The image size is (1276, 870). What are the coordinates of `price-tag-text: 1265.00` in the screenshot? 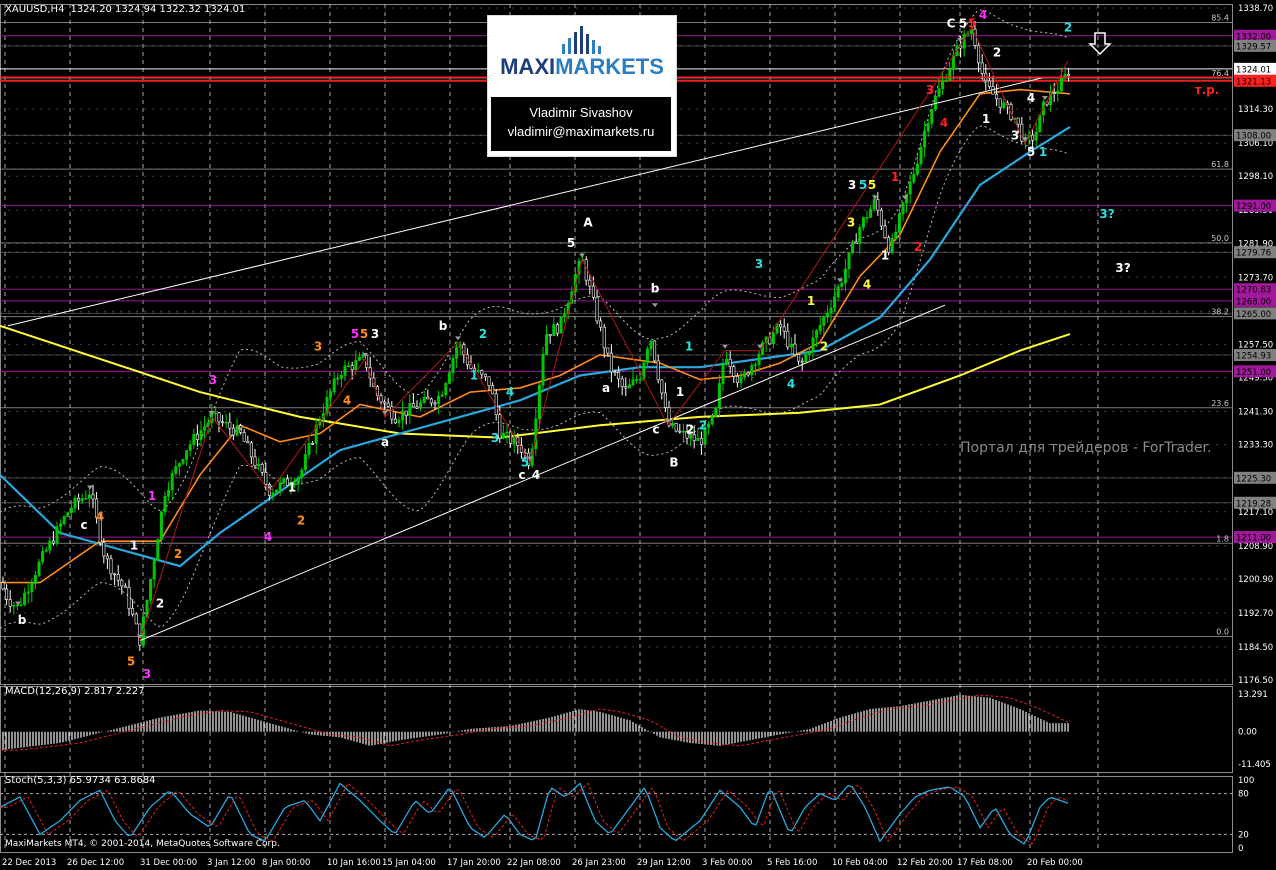 It's located at (1253, 315).